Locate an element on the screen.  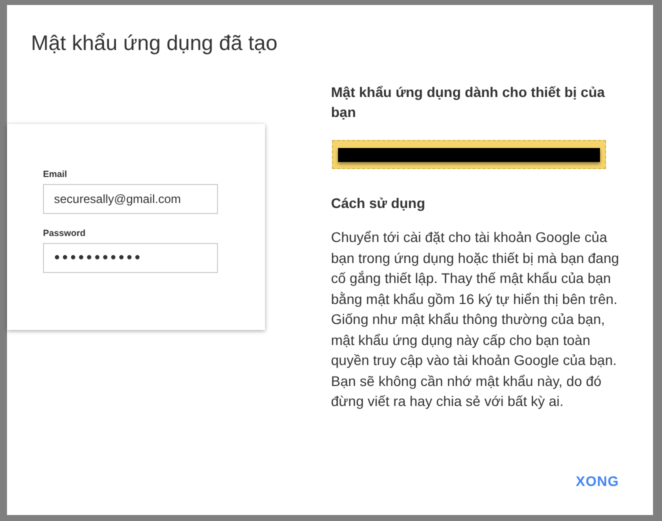
password-field: ●●●●●●●●●●● is located at coordinates (130, 257).